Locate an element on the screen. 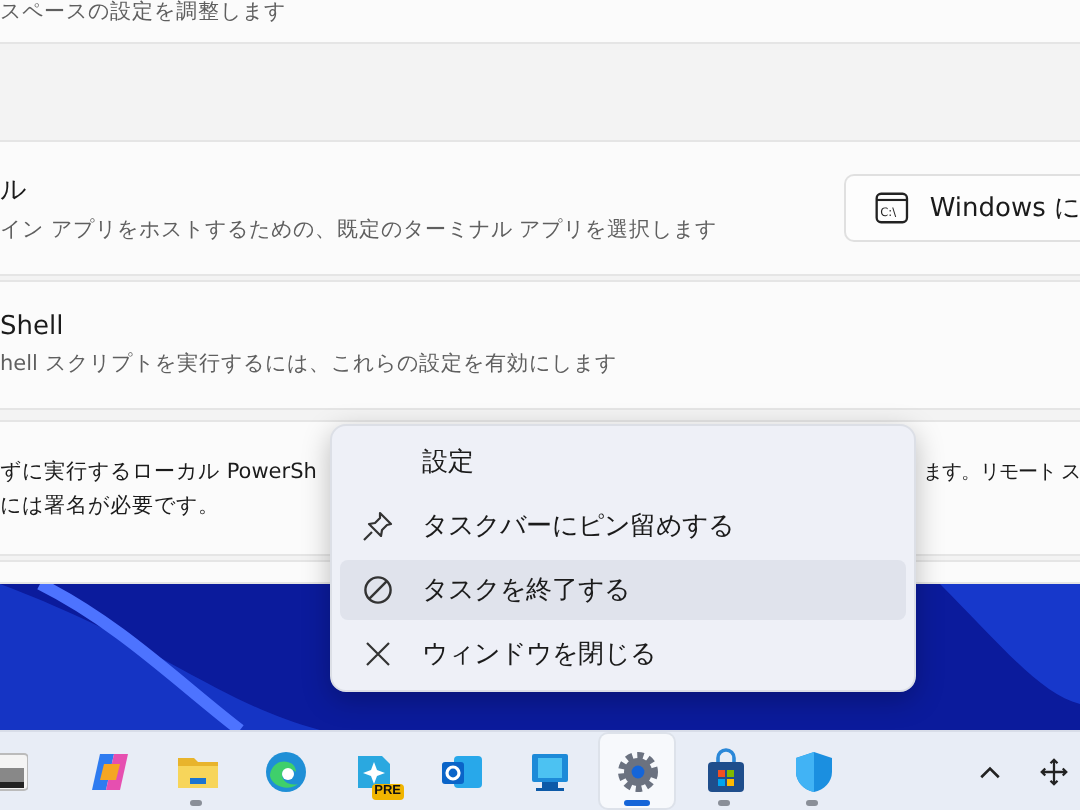 The height and width of the screenshot is (810, 1080). policy-text: には署名が必要です。 is located at coordinates (110, 505).